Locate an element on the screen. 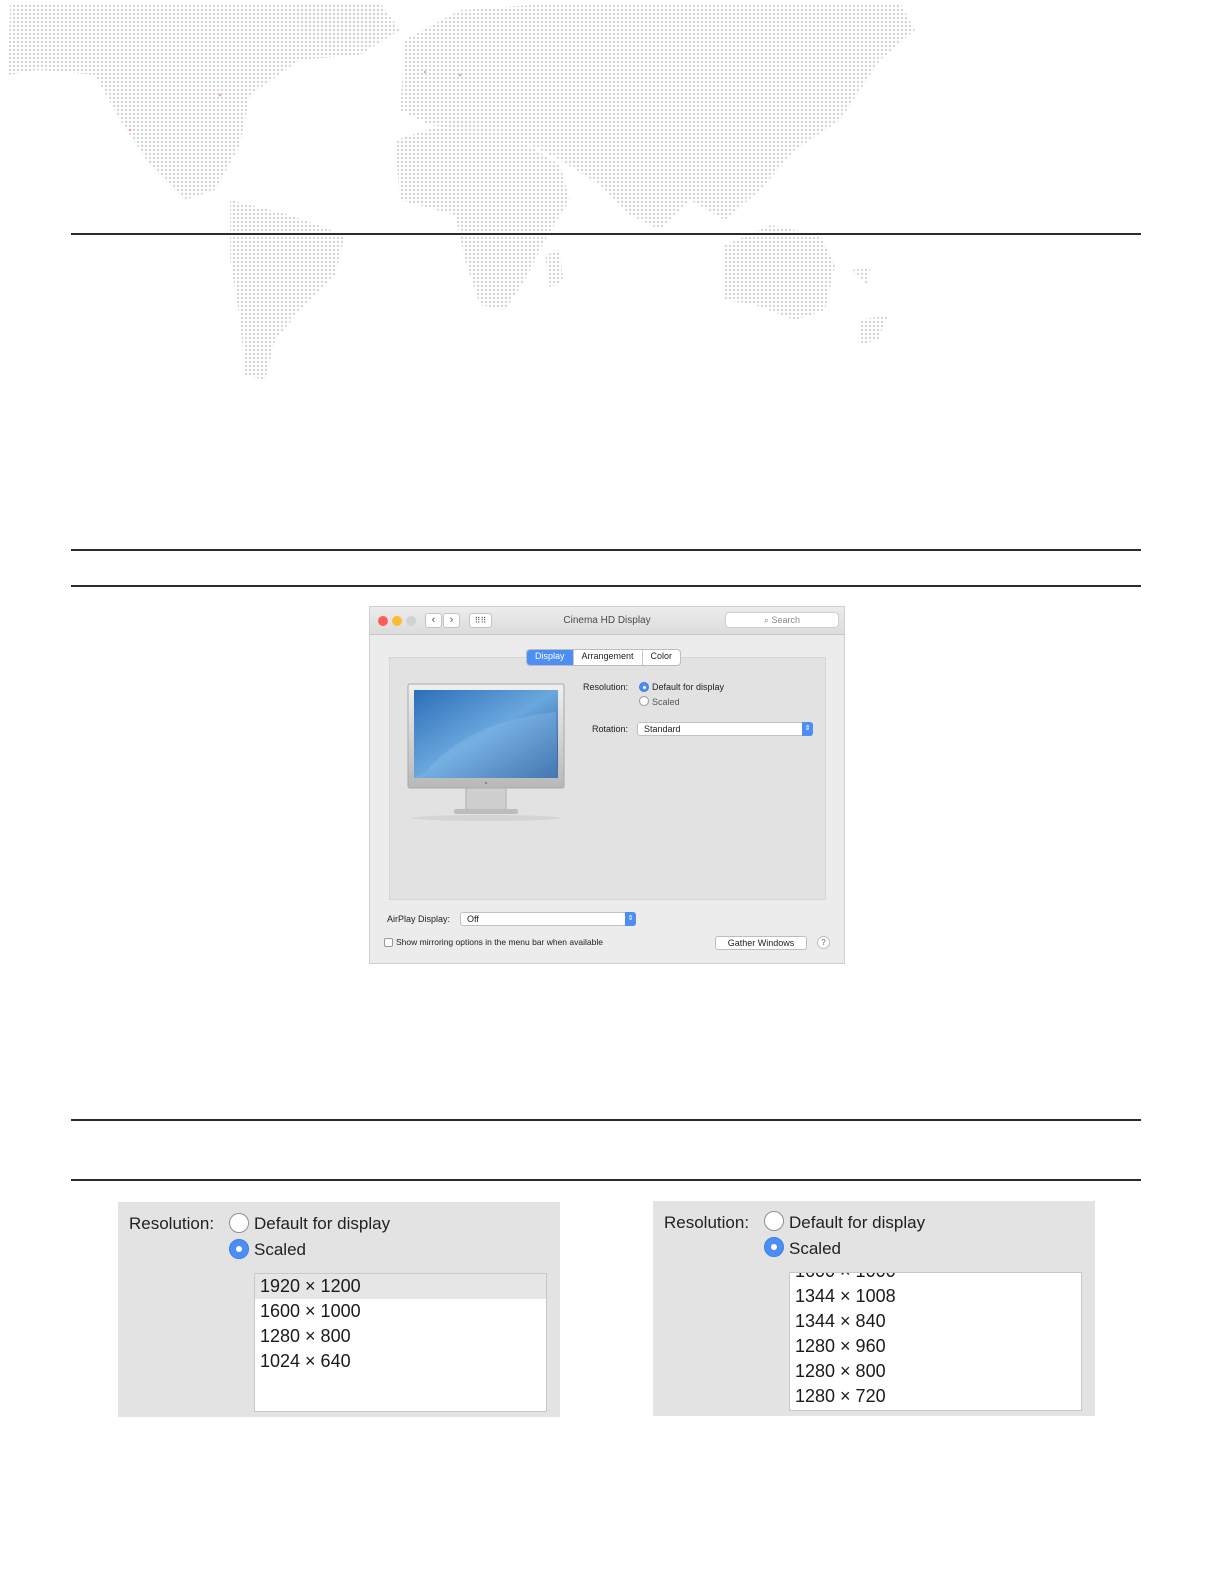  tab-color: Color is located at coordinates (662, 657).